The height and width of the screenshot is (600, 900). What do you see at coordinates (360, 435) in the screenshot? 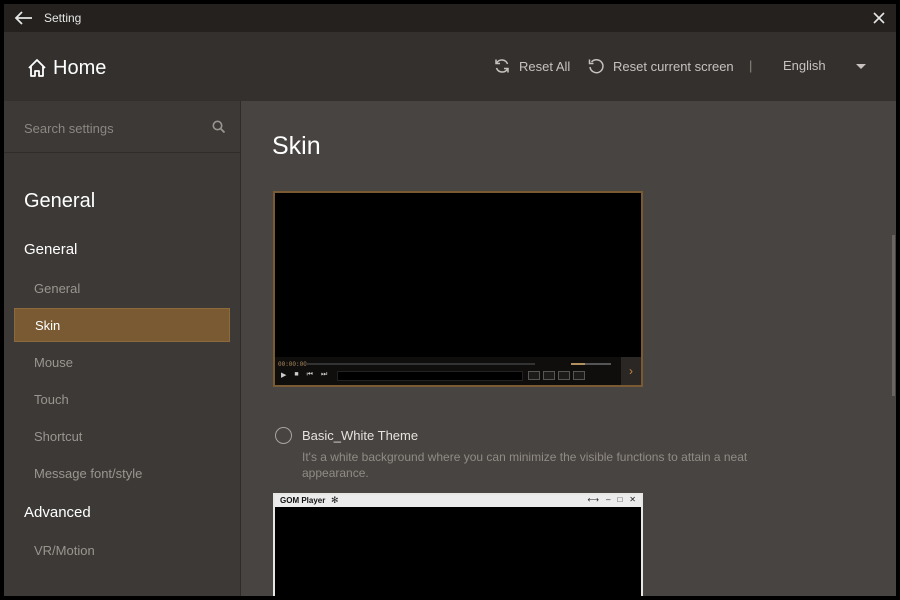
I see `theme-name: Basic_White Theme` at bounding box center [360, 435].